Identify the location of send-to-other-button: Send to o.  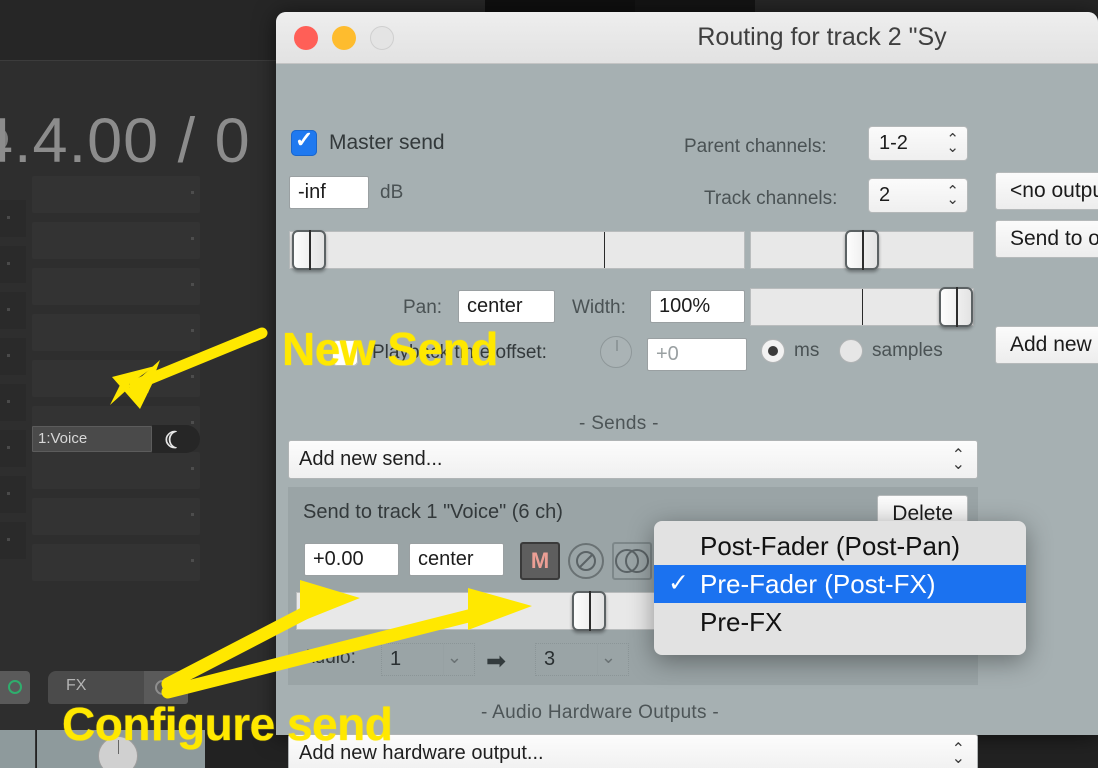
(1046, 239).